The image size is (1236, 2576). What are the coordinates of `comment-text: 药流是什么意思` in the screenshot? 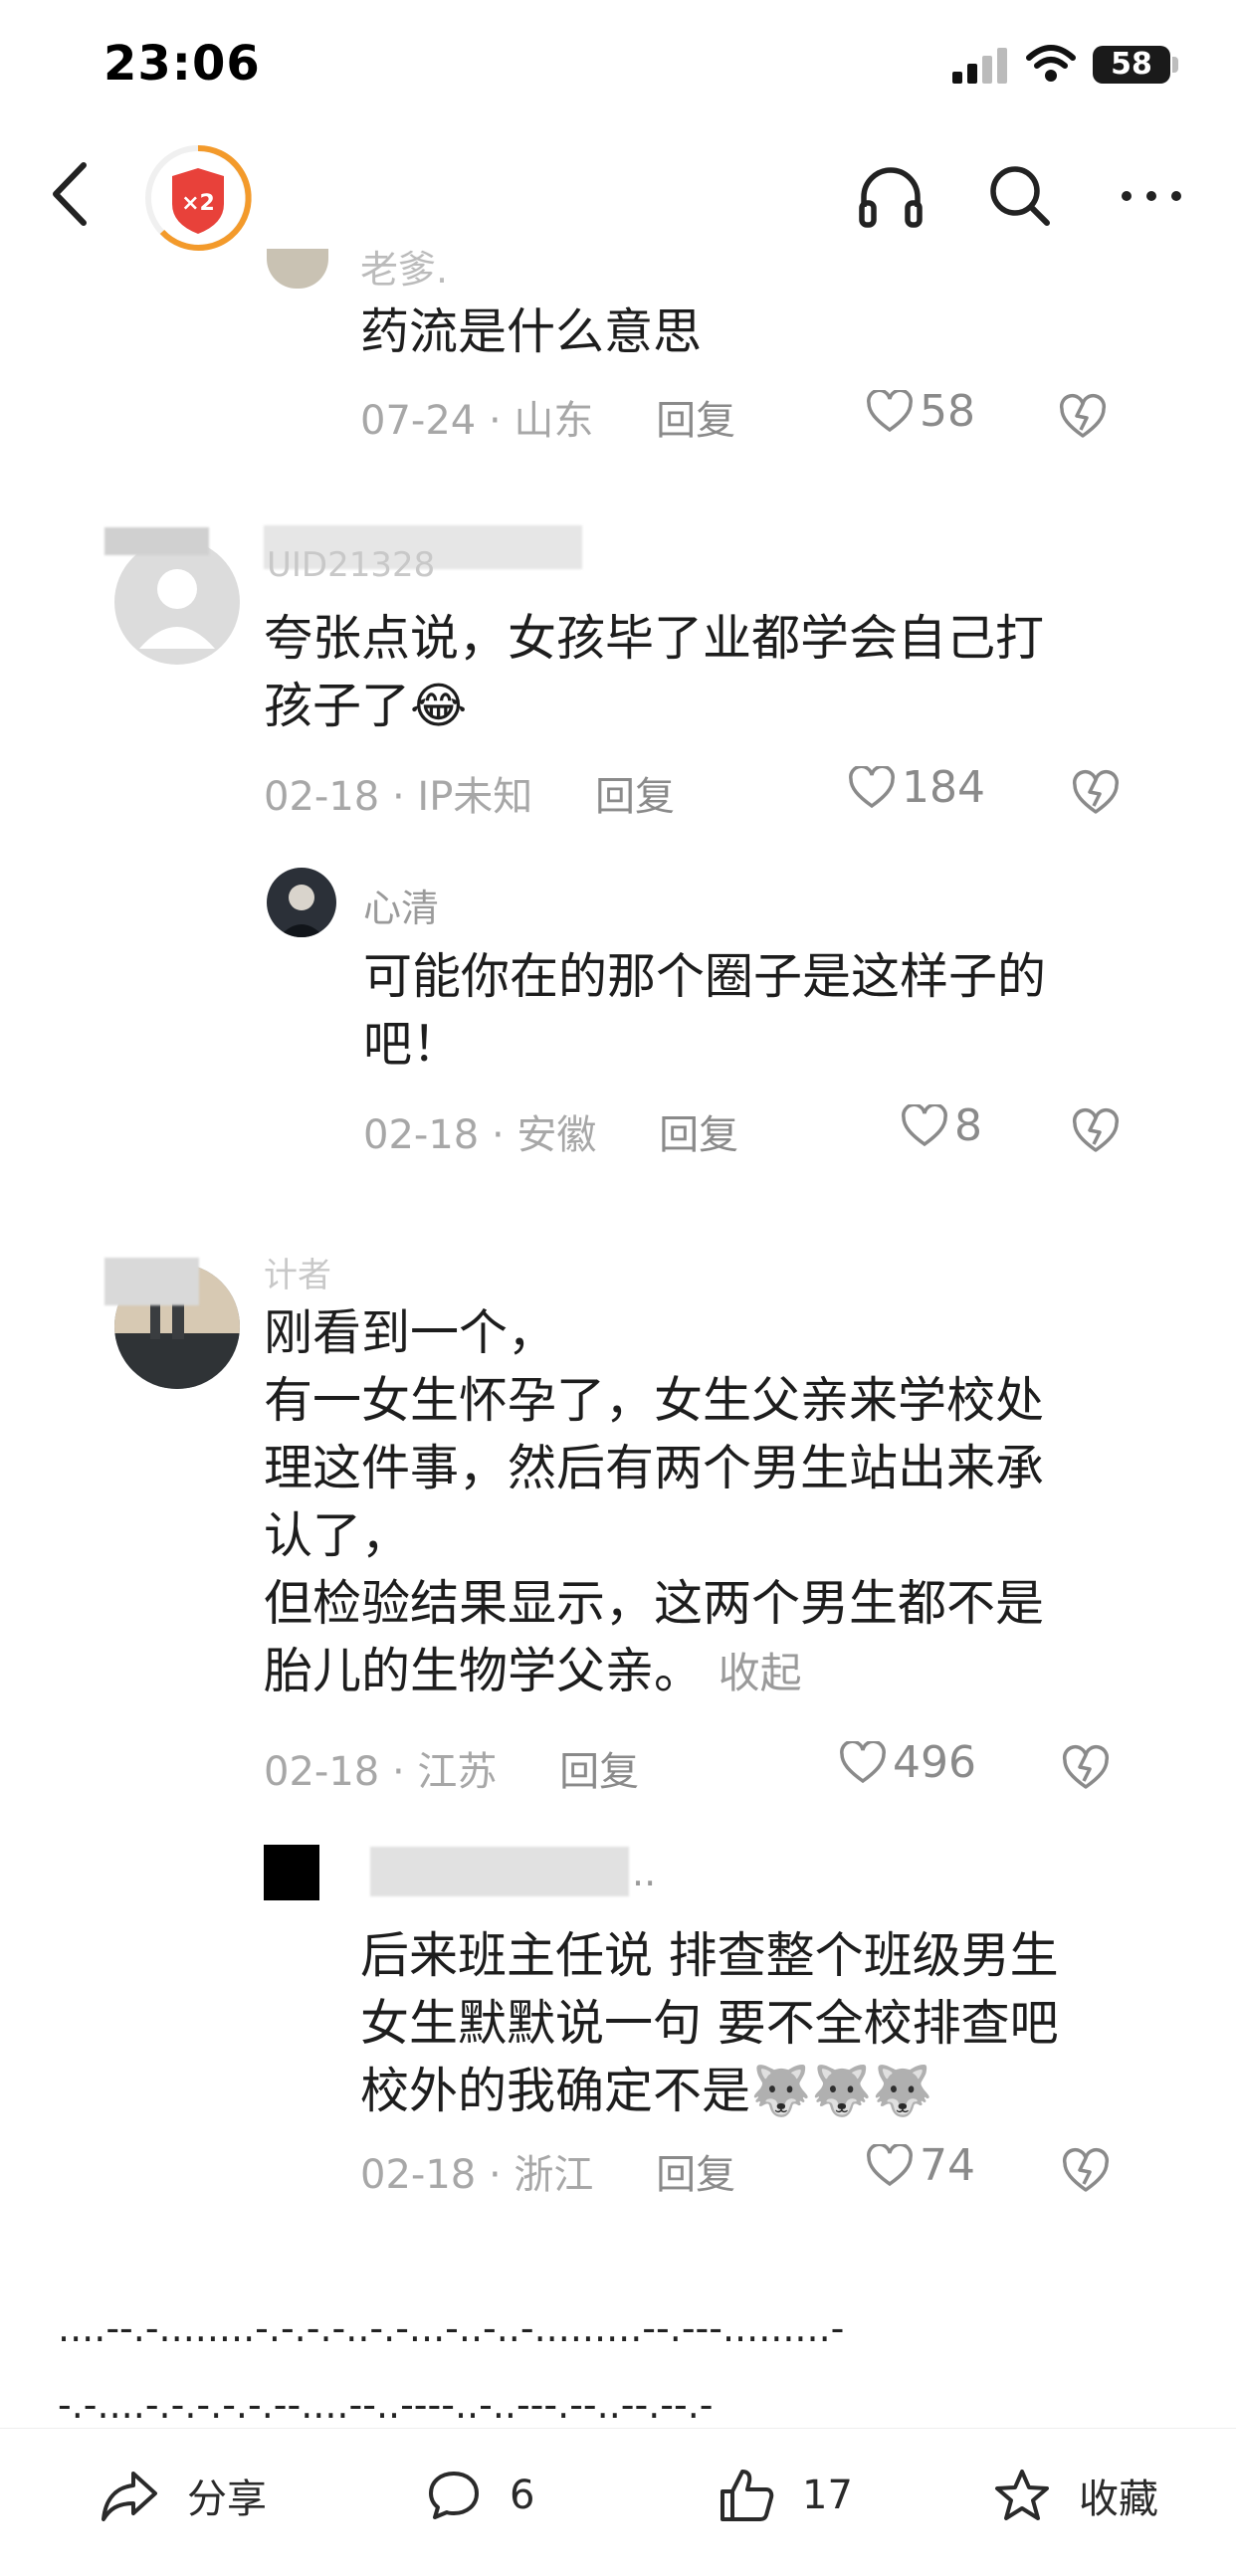 It's located at (531, 332).